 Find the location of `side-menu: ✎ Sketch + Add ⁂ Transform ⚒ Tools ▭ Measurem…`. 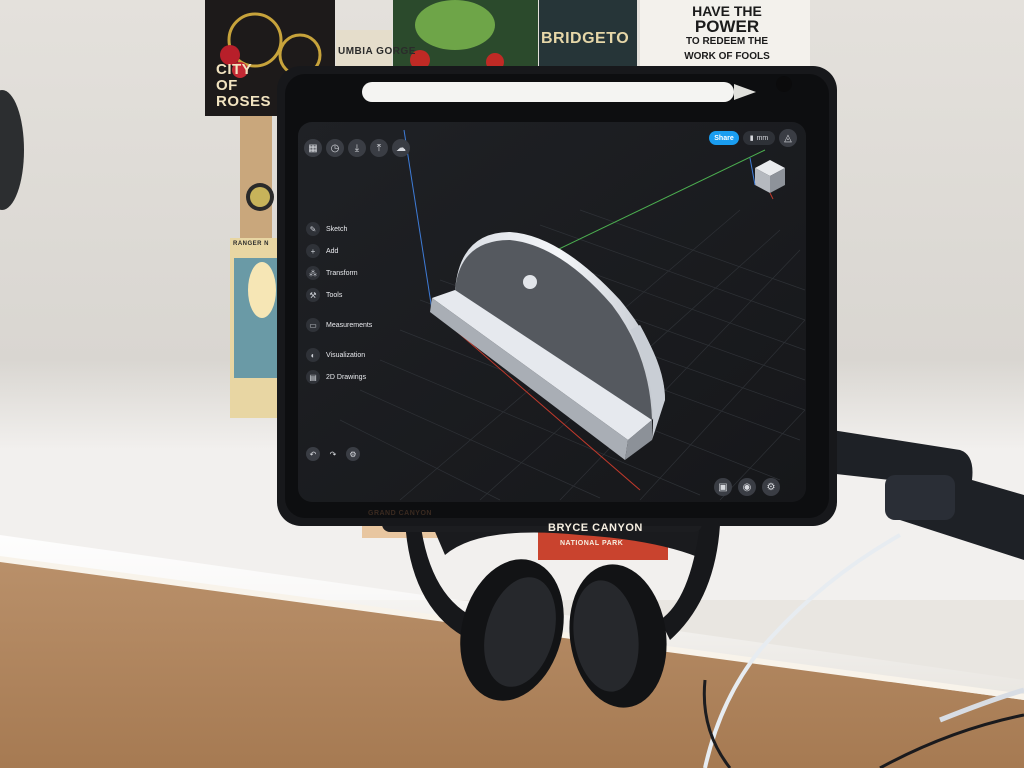

side-menu: ✎ Sketch + Add ⁂ Transform ⚒ Tools ▭ Measurem… is located at coordinates (339, 303).